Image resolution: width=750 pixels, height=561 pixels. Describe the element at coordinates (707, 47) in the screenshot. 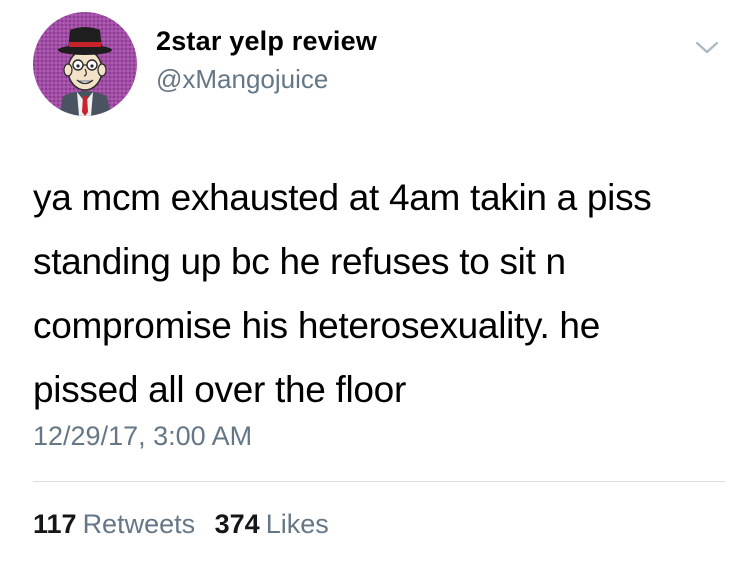

I see `chevron-down-icon` at that location.